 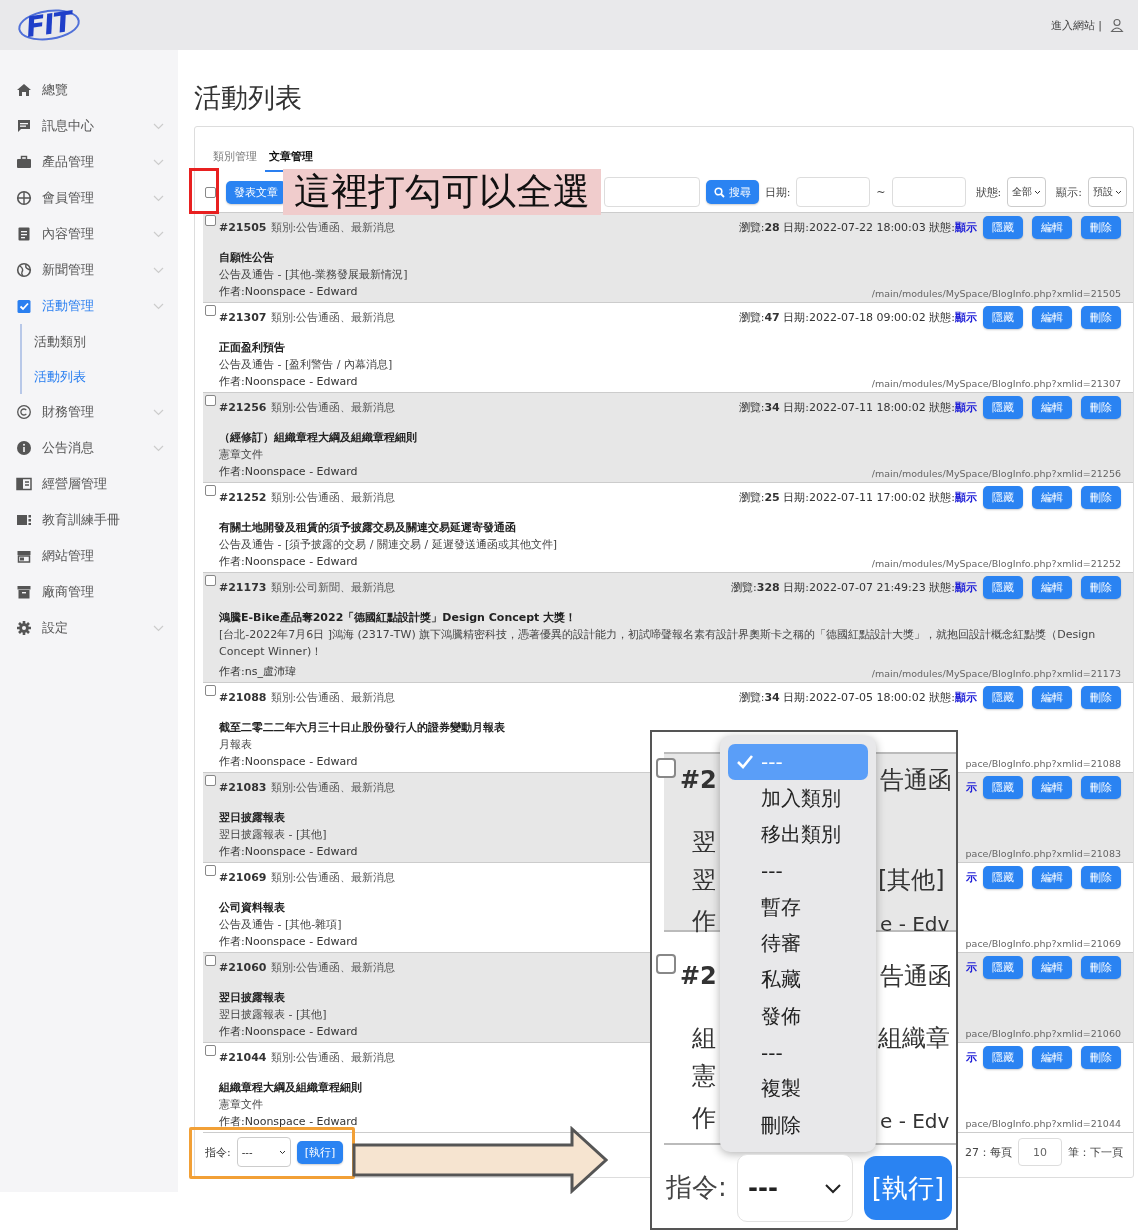 What do you see at coordinates (89, 448) in the screenshot?
I see `sidebar-item: 公告消息` at bounding box center [89, 448].